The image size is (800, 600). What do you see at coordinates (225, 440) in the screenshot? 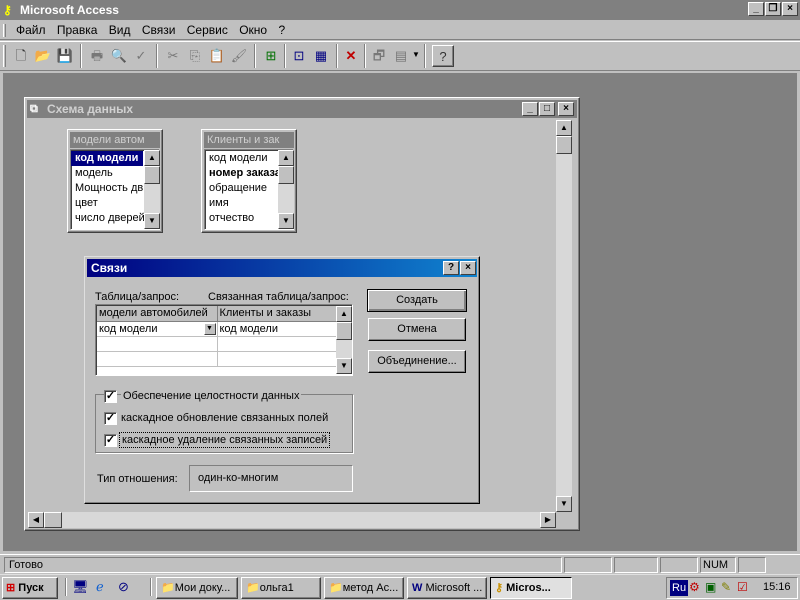
I see `cascade-delete-label: каскадное удаление связанных записей` at bounding box center [225, 440].